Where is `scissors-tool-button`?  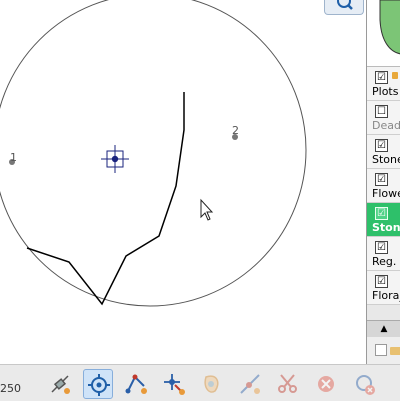 scissors-tool-button is located at coordinates (288, 384).